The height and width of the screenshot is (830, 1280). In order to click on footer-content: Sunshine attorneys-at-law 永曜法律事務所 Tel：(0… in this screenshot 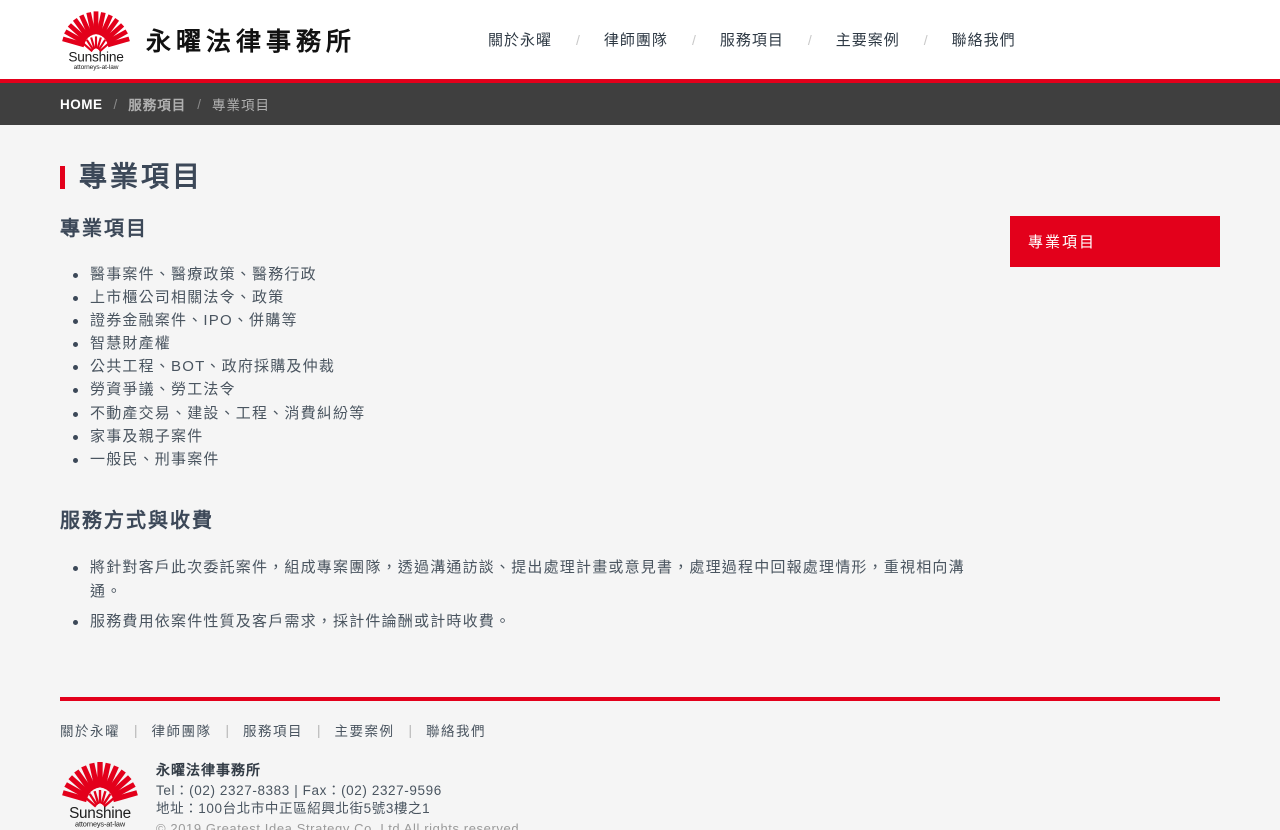, I will do `click(640, 785)`.